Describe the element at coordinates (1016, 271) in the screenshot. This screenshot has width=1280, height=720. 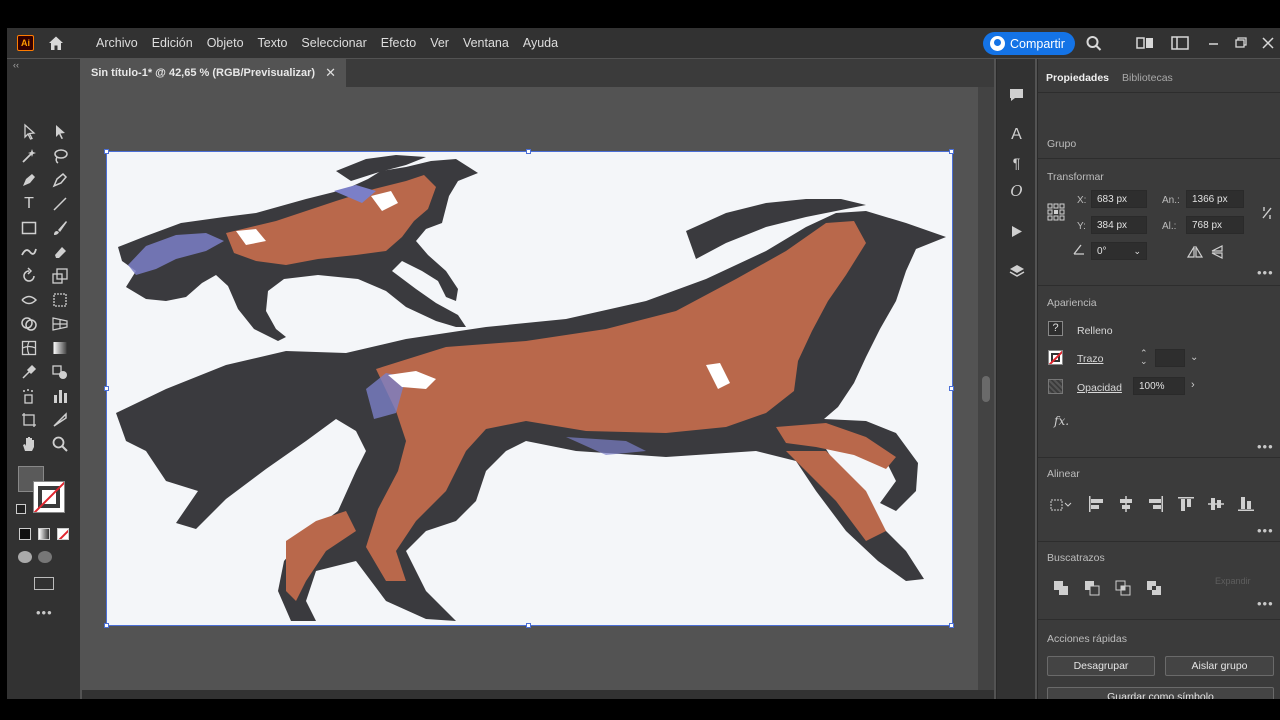
I see `layers-icon` at that location.